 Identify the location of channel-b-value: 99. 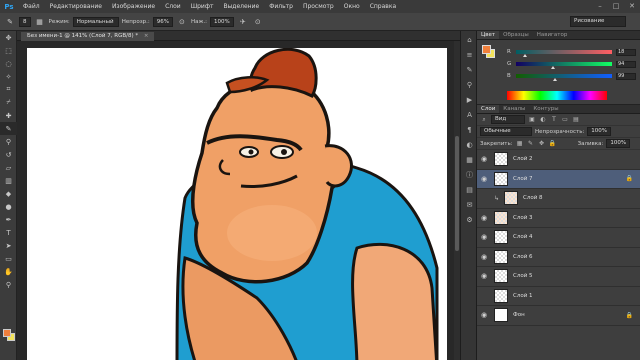
(626, 76).